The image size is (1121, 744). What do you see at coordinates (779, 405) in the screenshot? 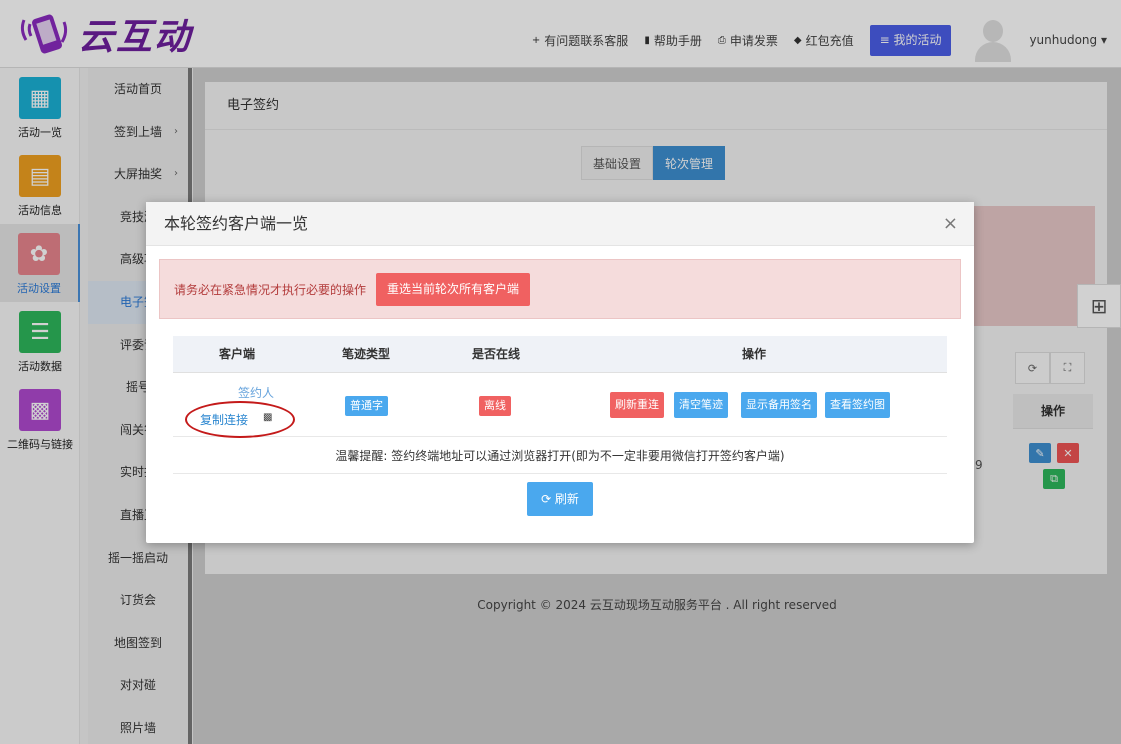
I see `show-backup-signature-button: 显示备用签名` at bounding box center [779, 405].